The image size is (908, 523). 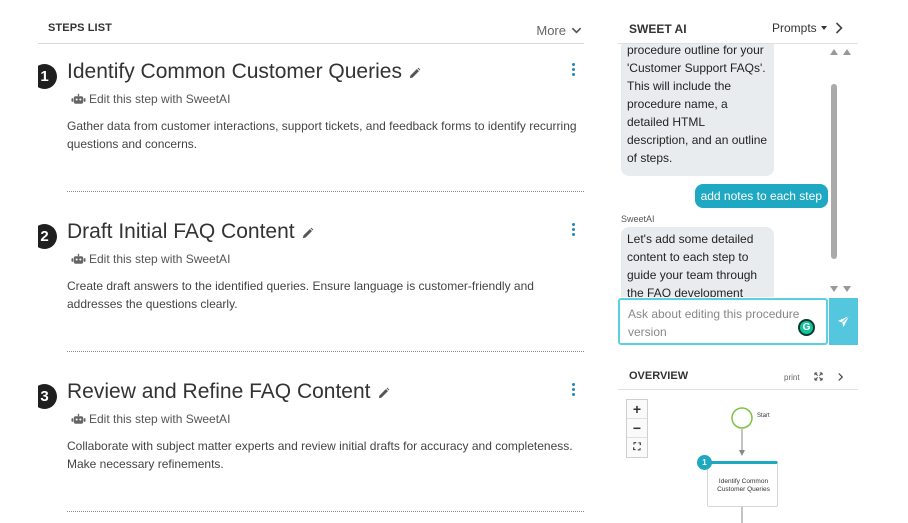 What do you see at coordinates (234, 71) in the screenshot?
I see `step-title: Identify Common Customer Queries` at bounding box center [234, 71].